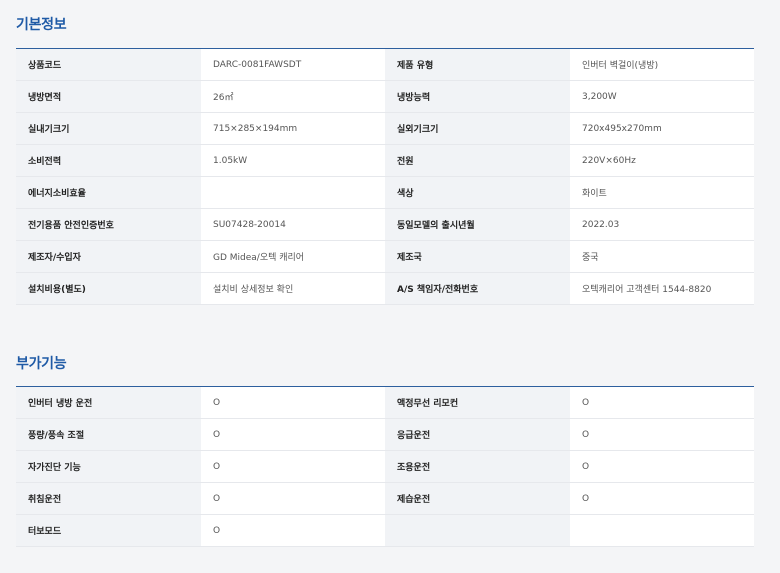 The height and width of the screenshot is (573, 780). Describe the element at coordinates (477, 96) in the screenshot. I see `spec-label: 냉방능력` at that location.